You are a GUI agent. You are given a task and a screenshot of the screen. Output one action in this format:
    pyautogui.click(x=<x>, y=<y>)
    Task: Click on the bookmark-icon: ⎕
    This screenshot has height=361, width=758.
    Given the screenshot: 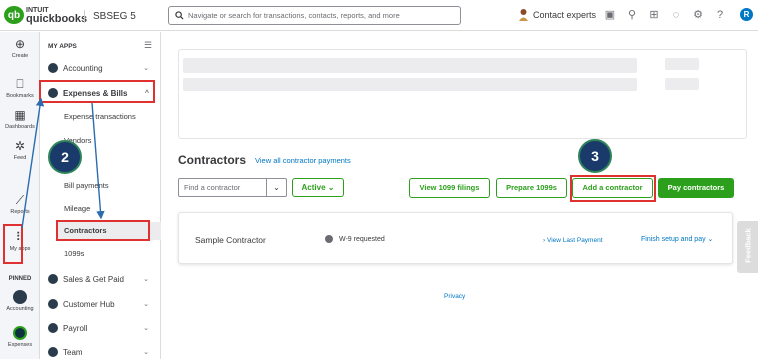 What is the action you would take?
    pyautogui.click(x=20, y=84)
    